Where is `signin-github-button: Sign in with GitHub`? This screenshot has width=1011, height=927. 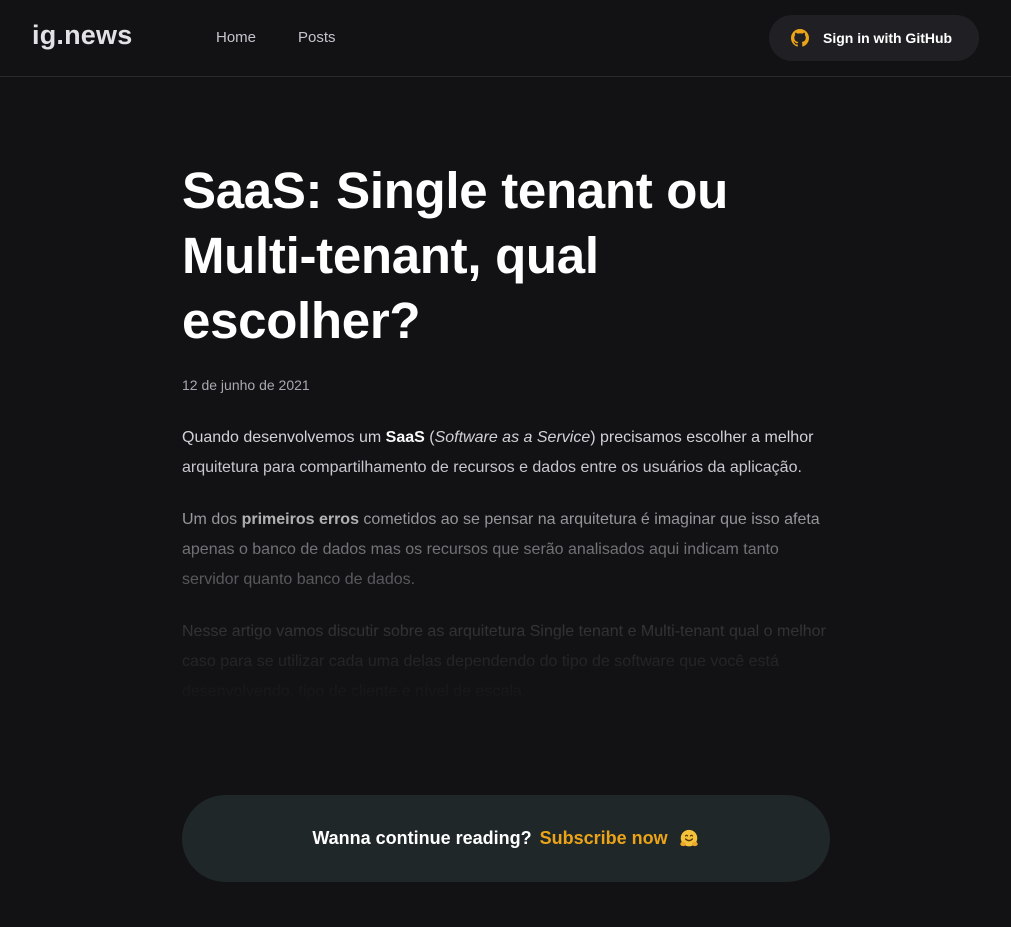 signin-github-button: Sign in with GitHub is located at coordinates (874, 38).